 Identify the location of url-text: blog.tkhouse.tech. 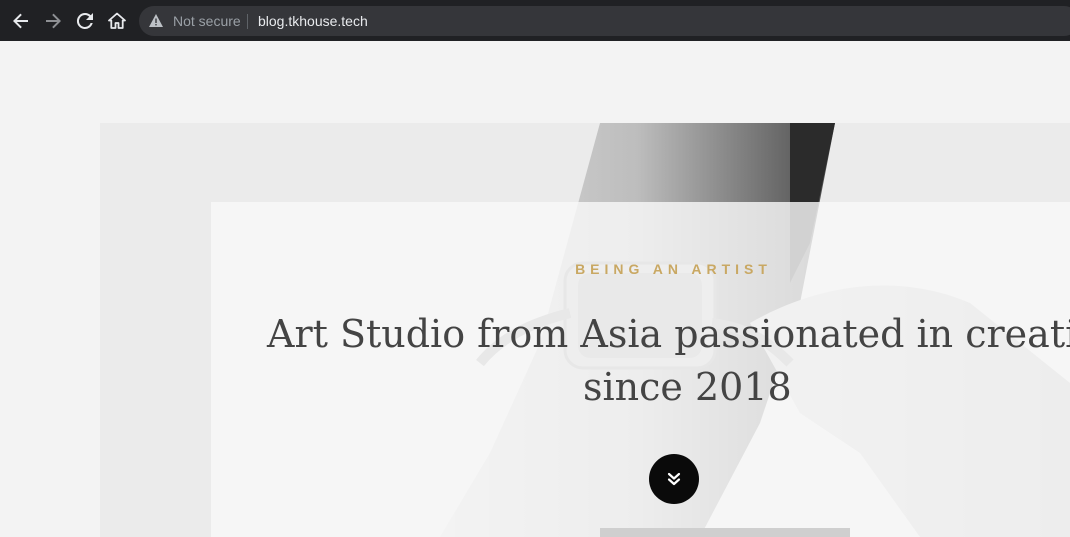
(313, 21).